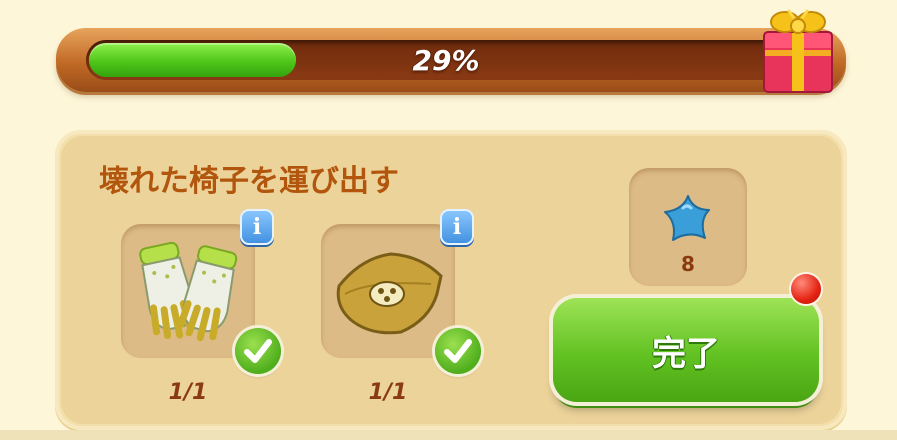 Image resolution: width=897 pixels, height=440 pixels. I want to click on cloth-sack-icon, so click(389, 293).